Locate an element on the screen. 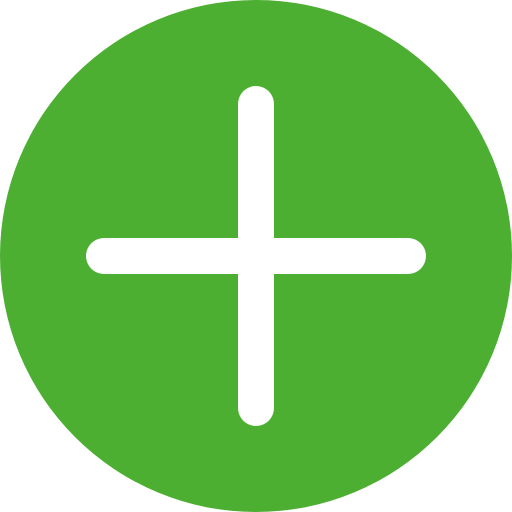  plus-horizontal-bar is located at coordinates (256, 256).